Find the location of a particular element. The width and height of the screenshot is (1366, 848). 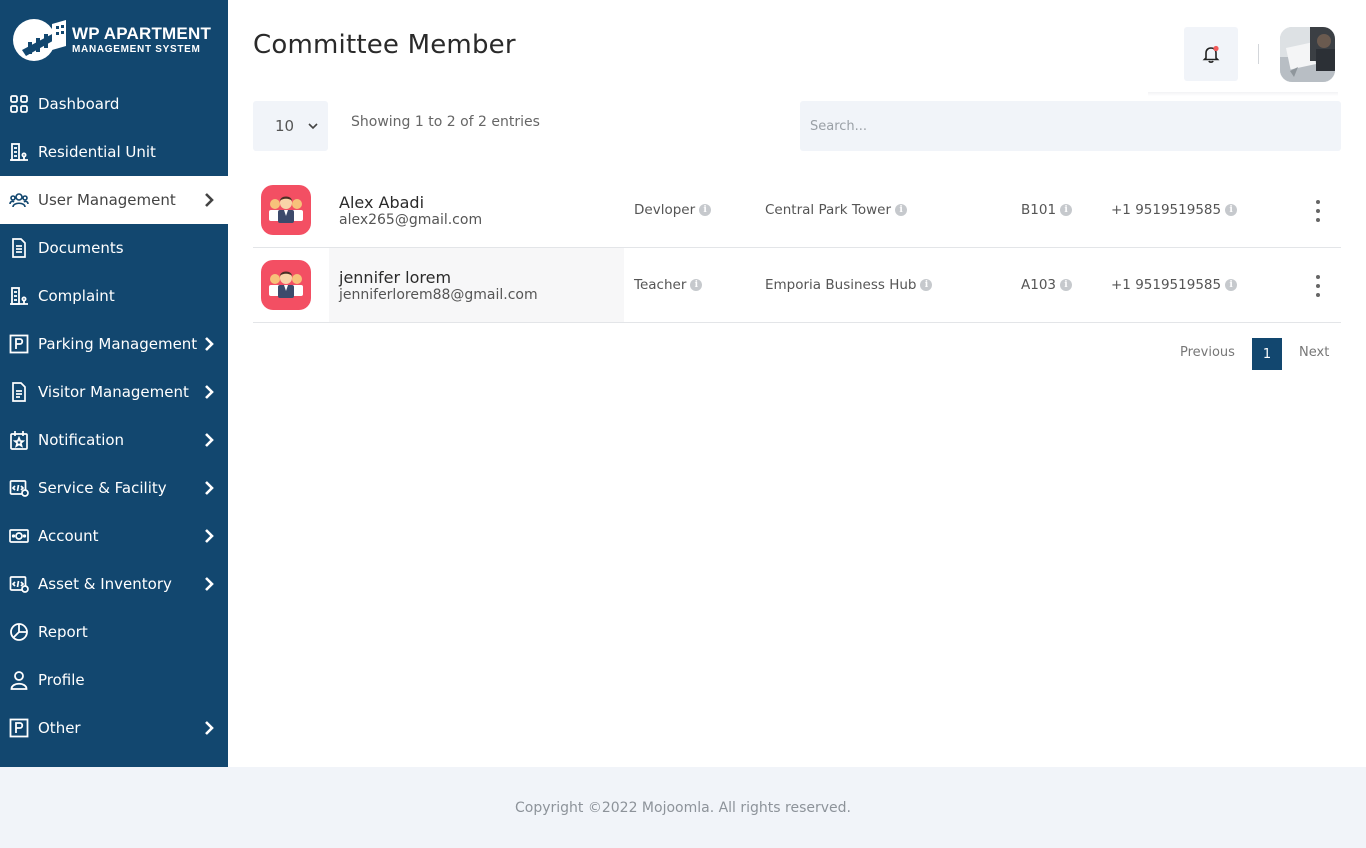

page-title: Committee Member is located at coordinates (384, 45).